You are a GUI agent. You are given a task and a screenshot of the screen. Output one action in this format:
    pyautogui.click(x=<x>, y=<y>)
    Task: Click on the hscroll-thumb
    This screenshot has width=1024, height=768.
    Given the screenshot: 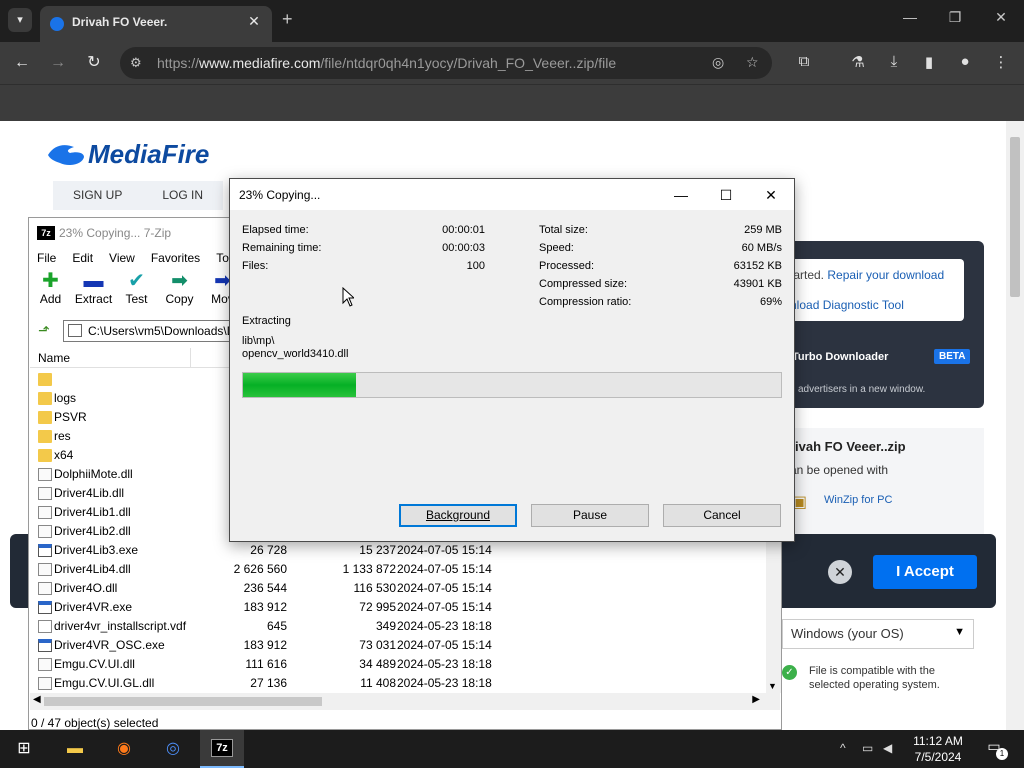 What is the action you would take?
    pyautogui.click(x=183, y=701)
    